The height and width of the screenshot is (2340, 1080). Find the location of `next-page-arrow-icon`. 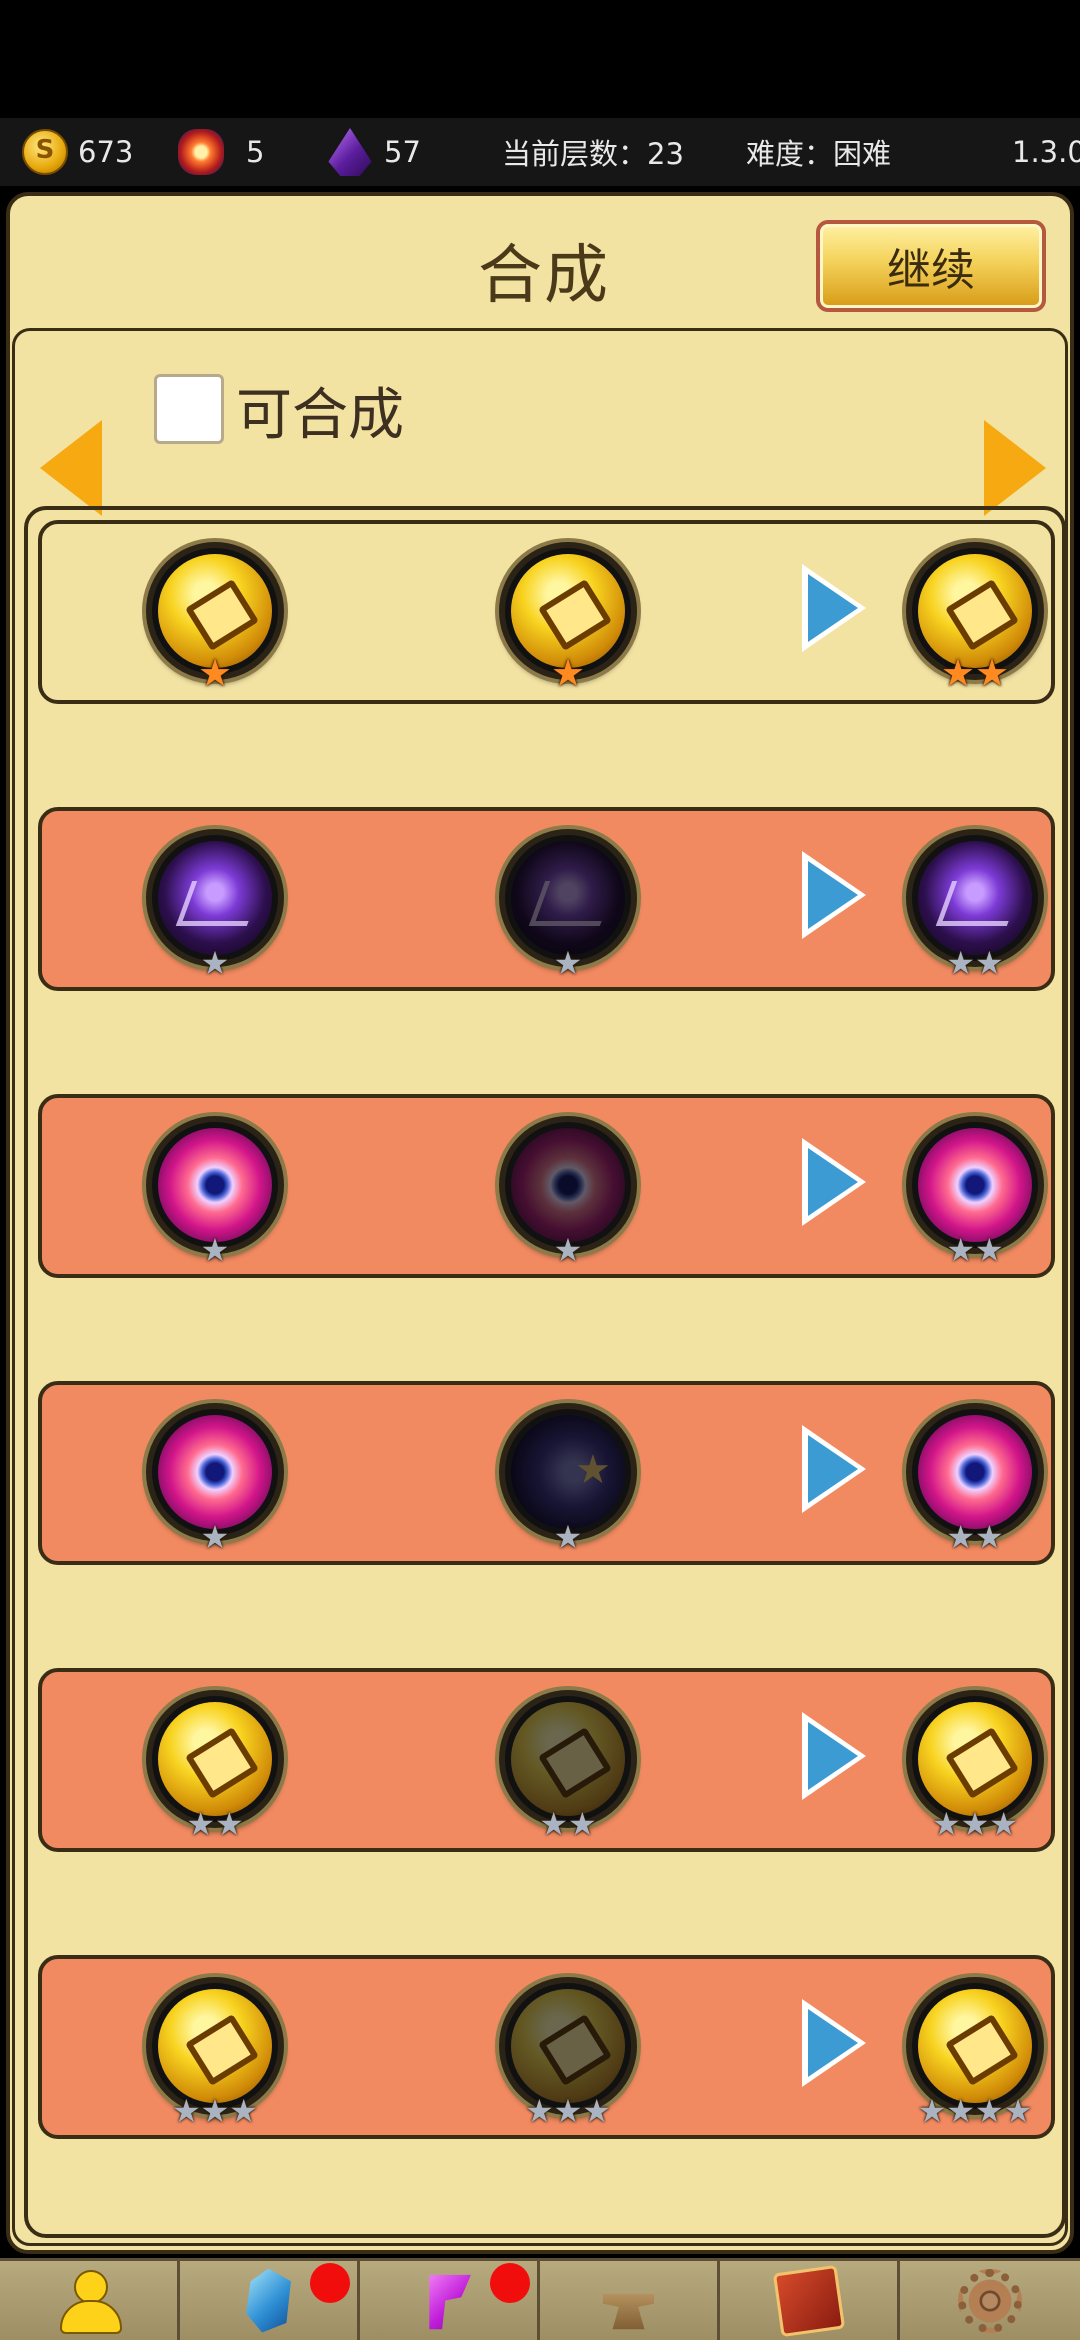

next-page-arrow-icon is located at coordinates (1015, 468).